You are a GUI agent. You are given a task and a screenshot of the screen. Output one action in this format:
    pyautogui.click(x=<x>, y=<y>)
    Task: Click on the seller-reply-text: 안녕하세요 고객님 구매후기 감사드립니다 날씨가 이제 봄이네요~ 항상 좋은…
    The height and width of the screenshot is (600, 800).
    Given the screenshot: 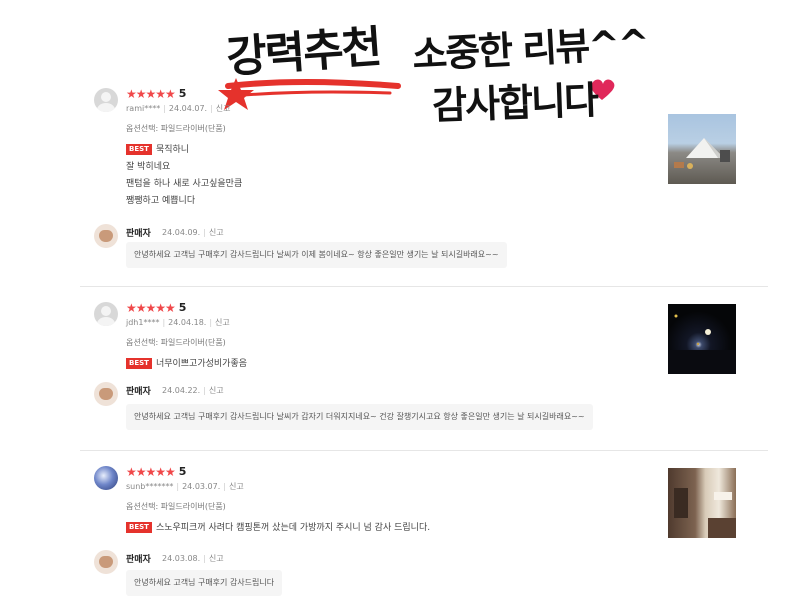 What is the action you would take?
    pyautogui.click(x=316, y=255)
    